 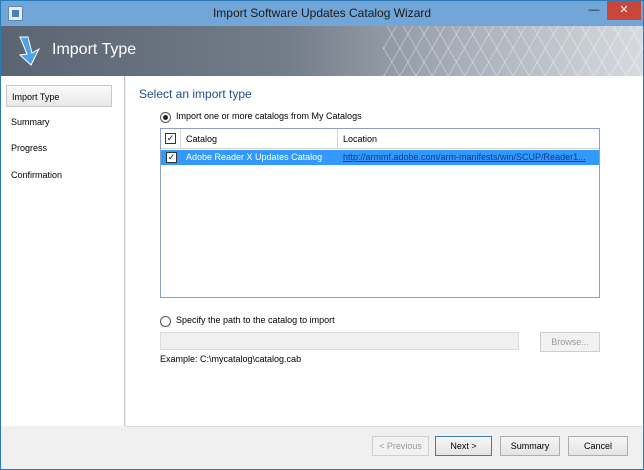 I want to click on catalog-path-input, so click(x=339, y=341).